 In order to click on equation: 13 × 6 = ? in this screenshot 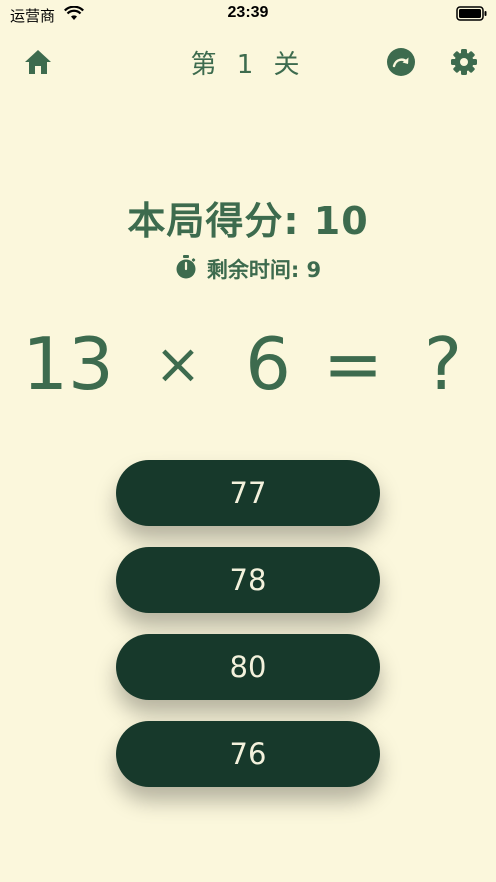, I will do `click(248, 364)`.